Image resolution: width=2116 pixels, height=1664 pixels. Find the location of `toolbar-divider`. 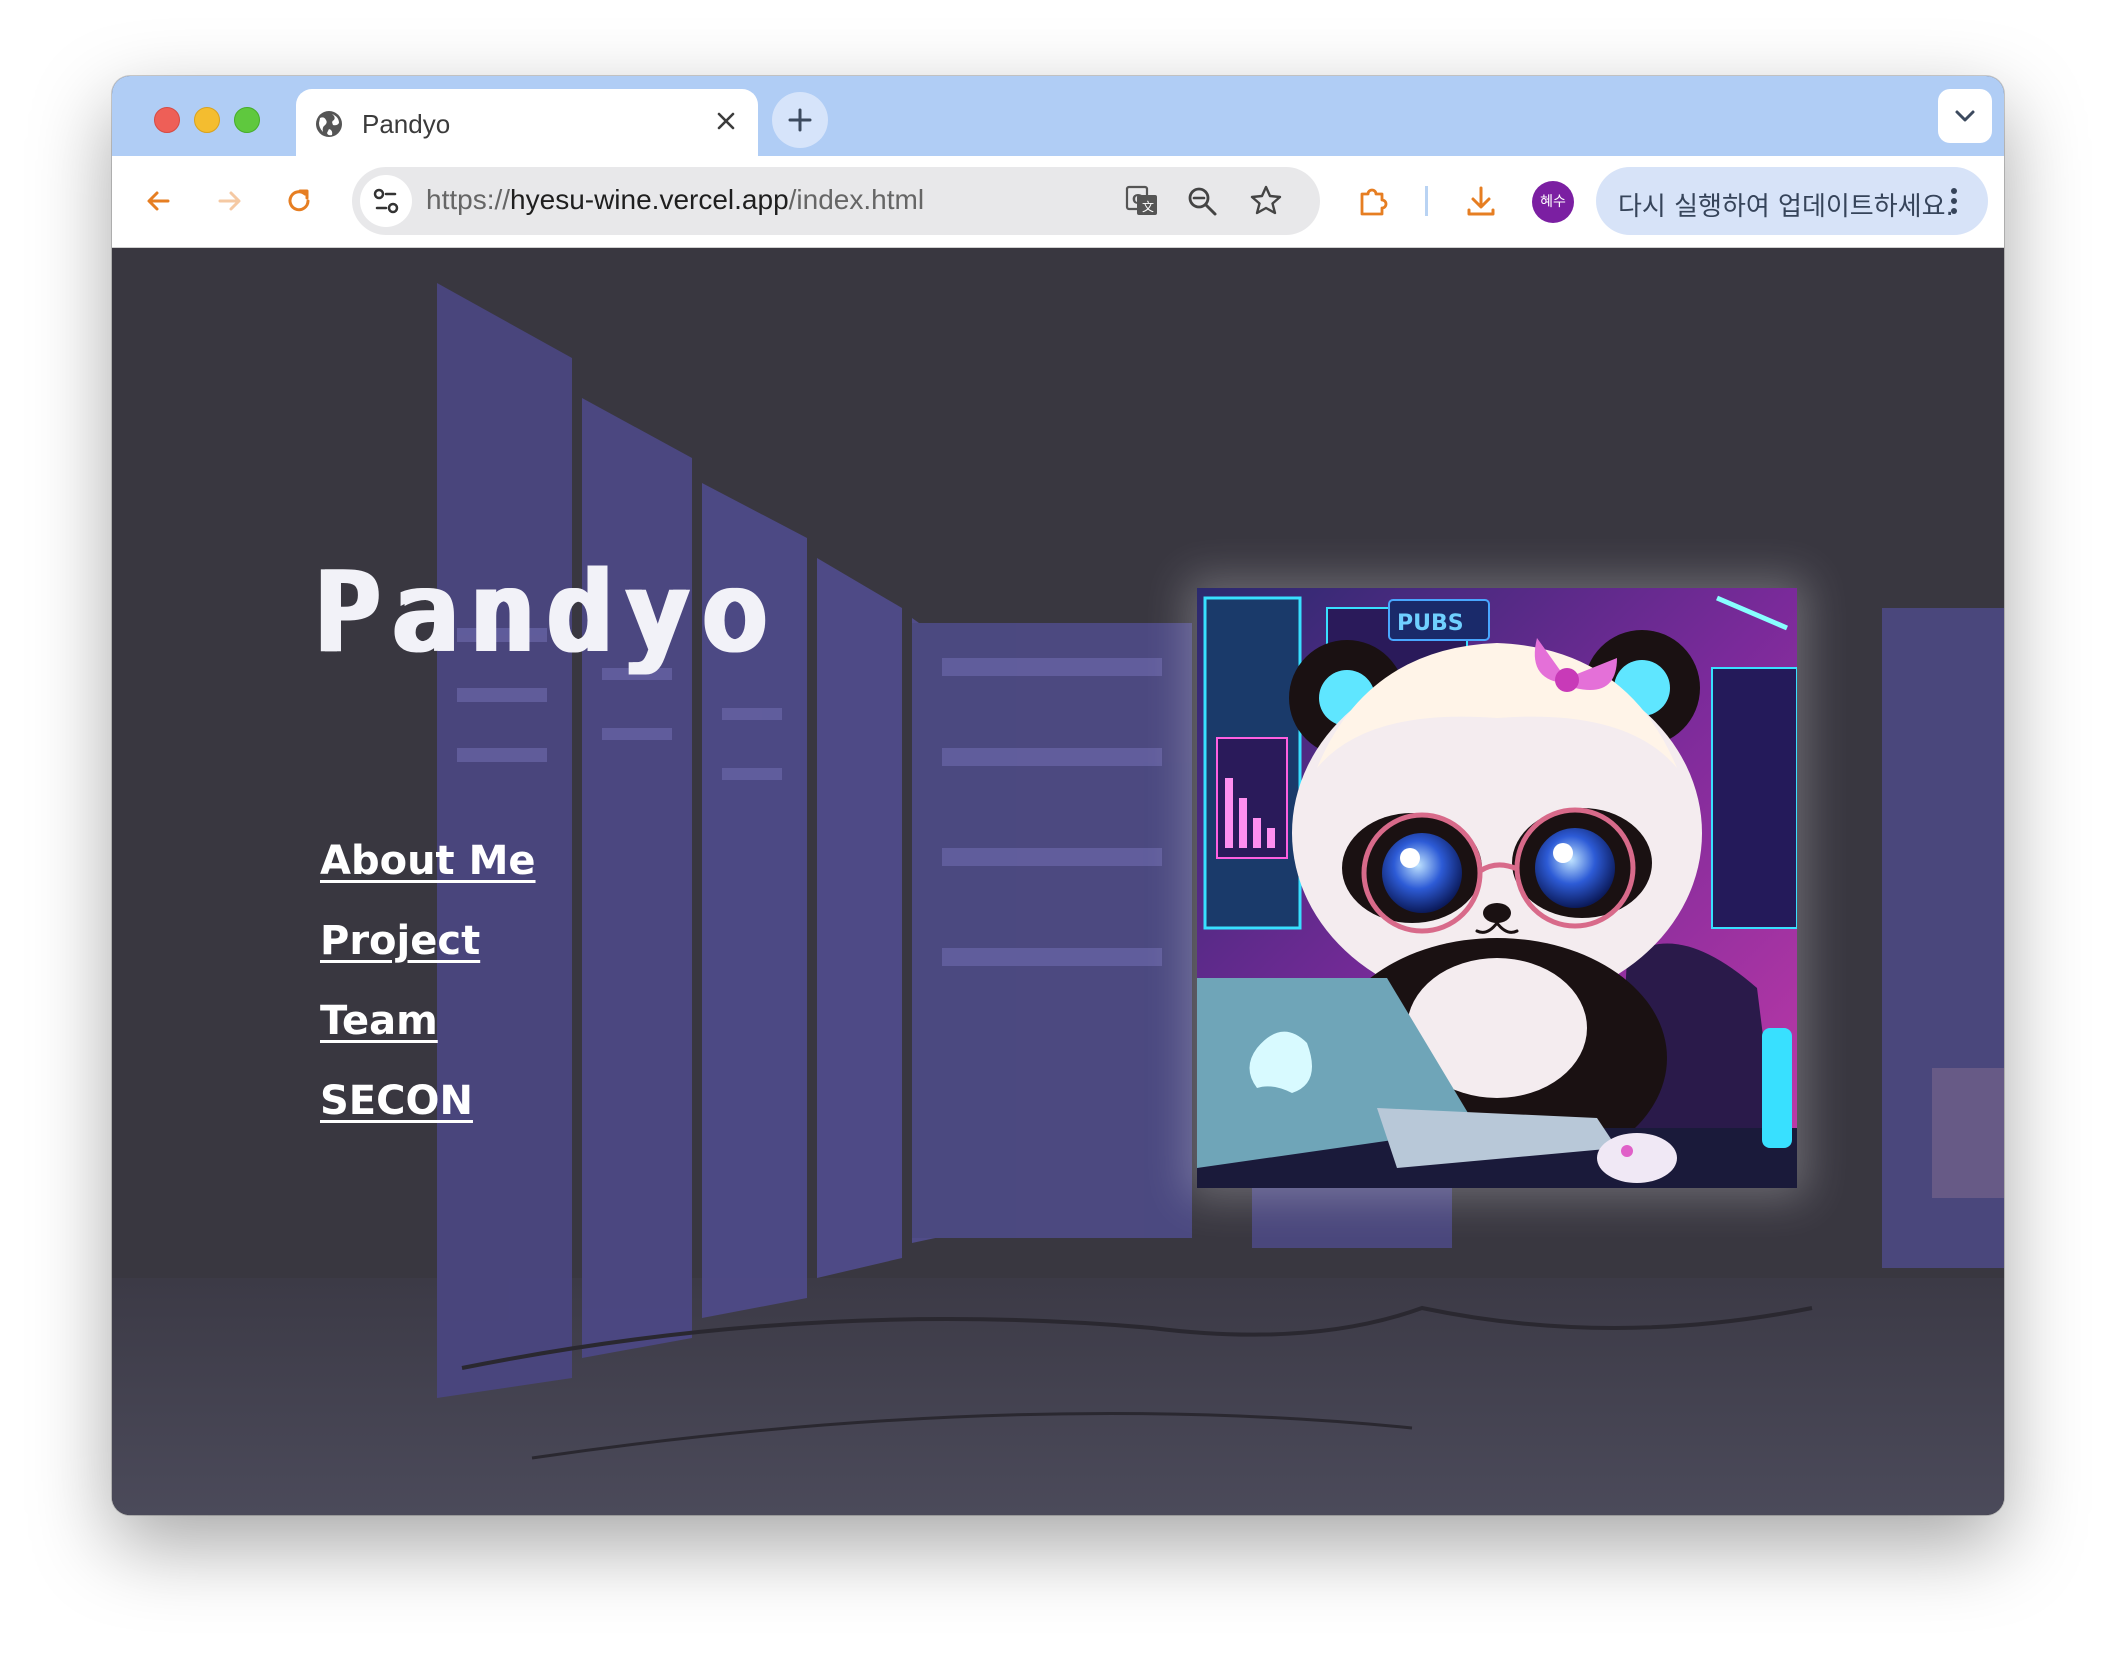

toolbar-divider is located at coordinates (1426, 201).